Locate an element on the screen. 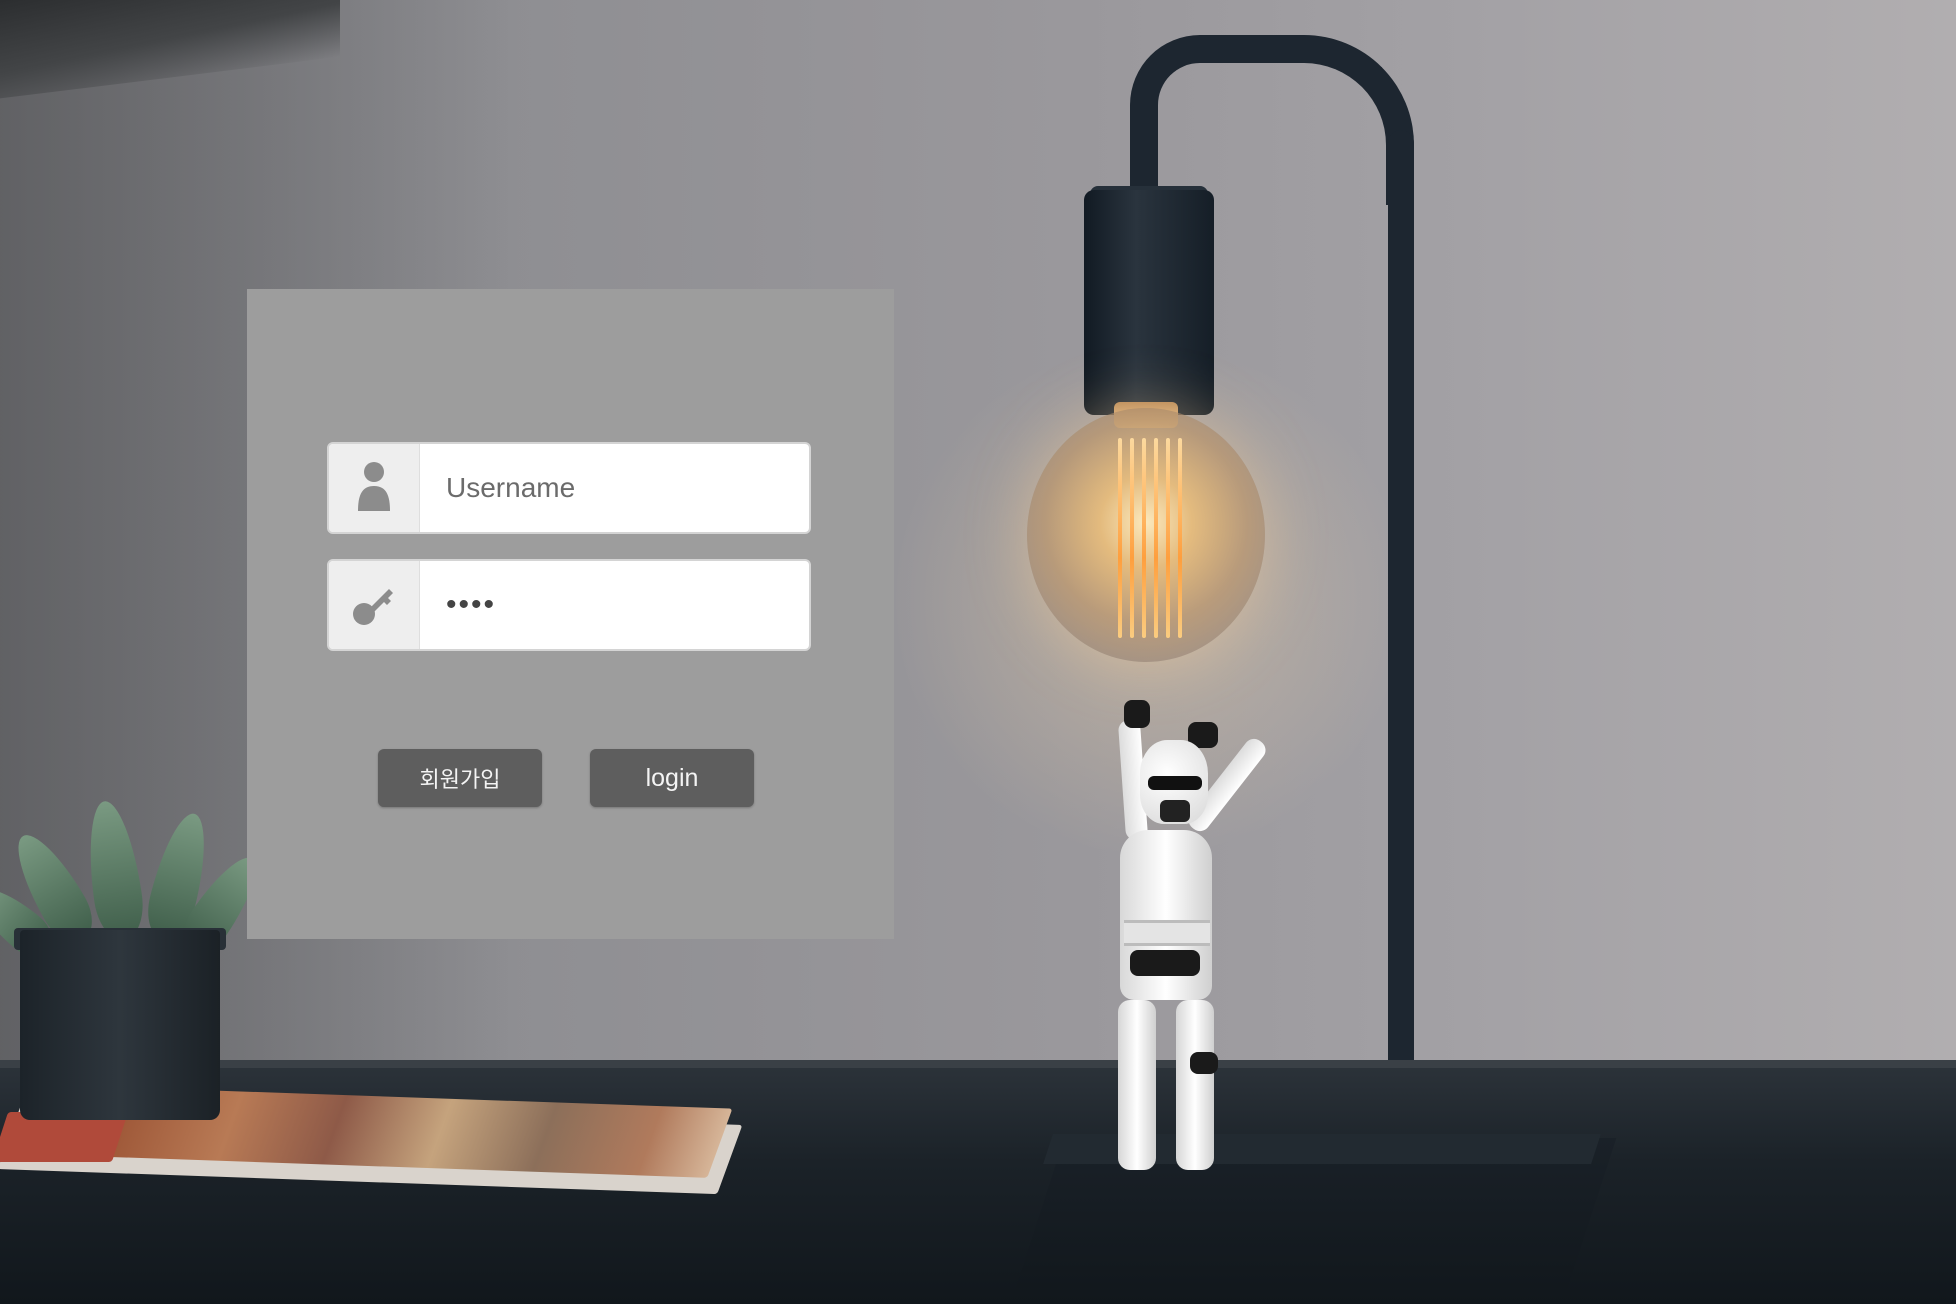  lamp-socket is located at coordinates (1149, 302).